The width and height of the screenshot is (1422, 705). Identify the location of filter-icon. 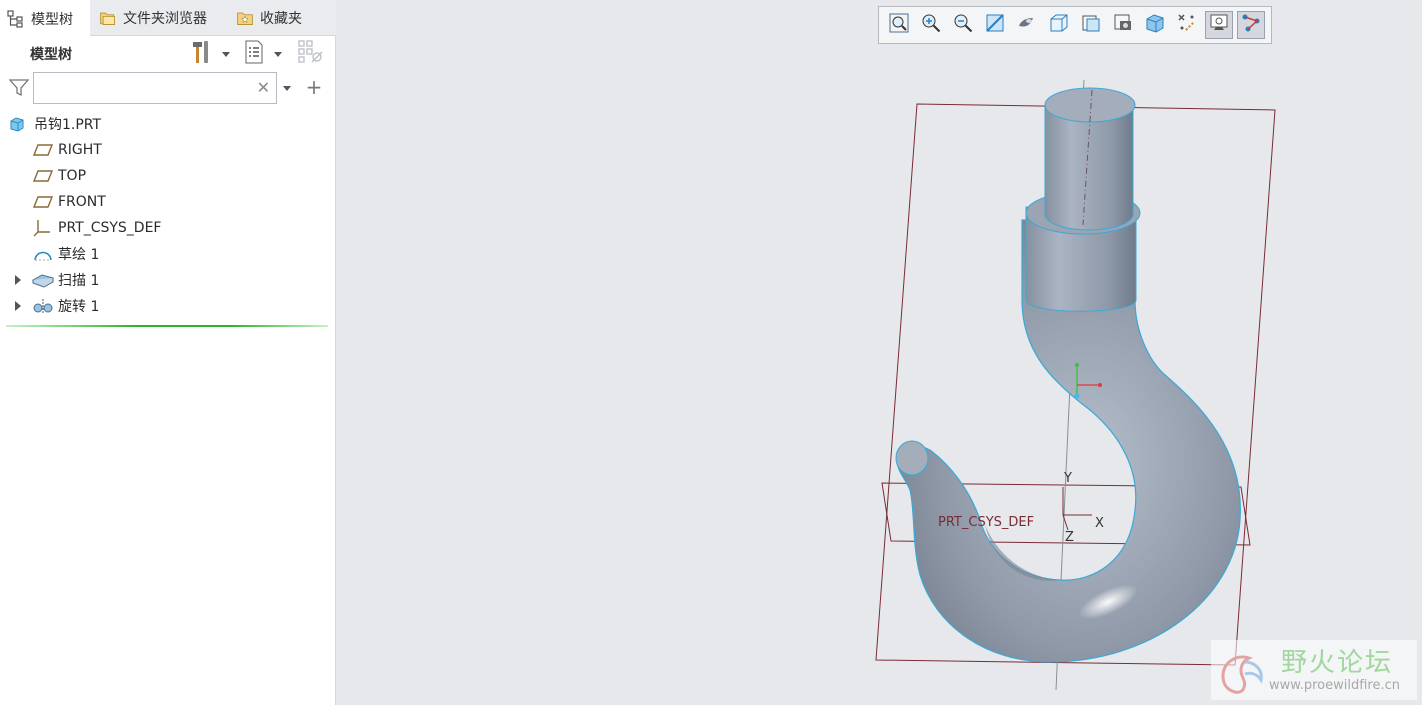
(19, 88).